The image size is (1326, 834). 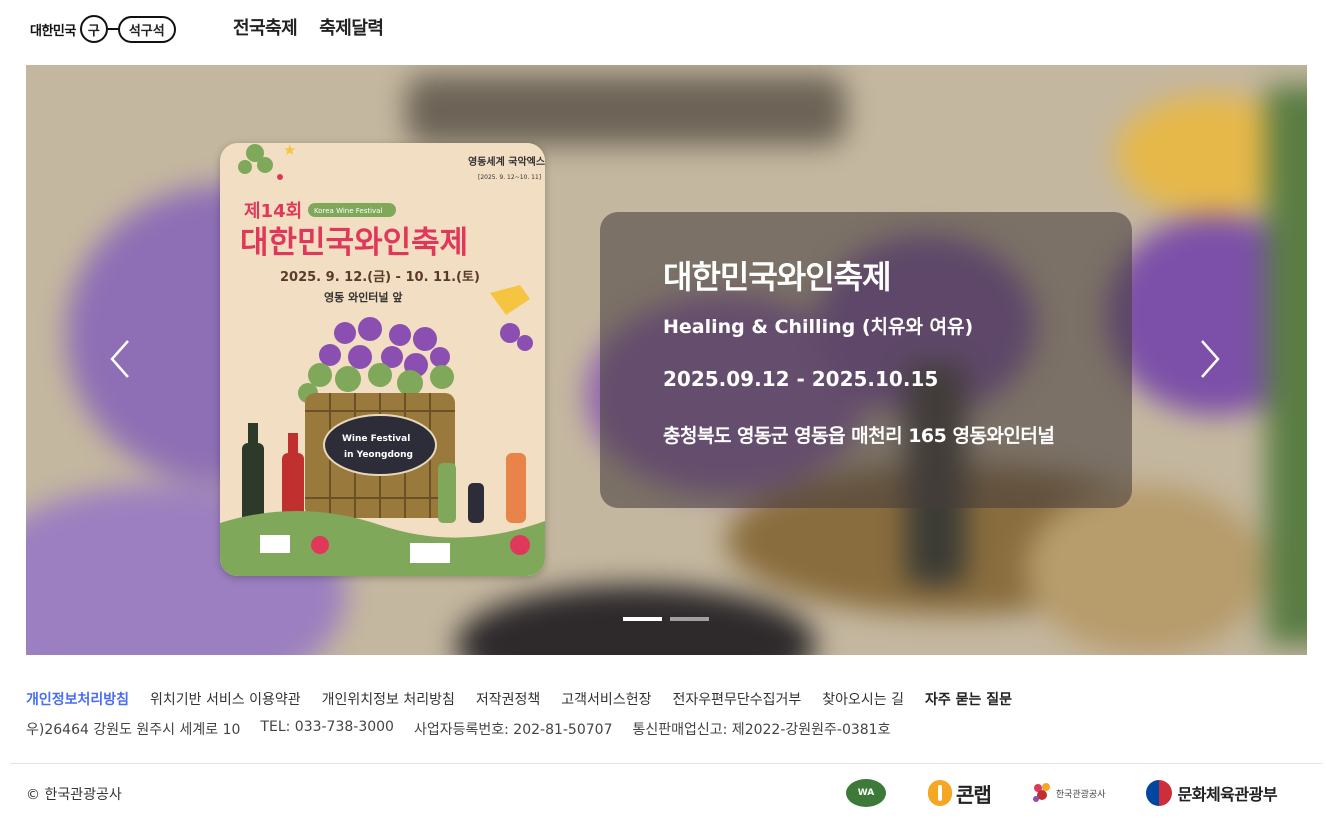 What do you see at coordinates (327, 727) in the screenshot?
I see `footer-phone: TEL: 033-738-3000` at bounding box center [327, 727].